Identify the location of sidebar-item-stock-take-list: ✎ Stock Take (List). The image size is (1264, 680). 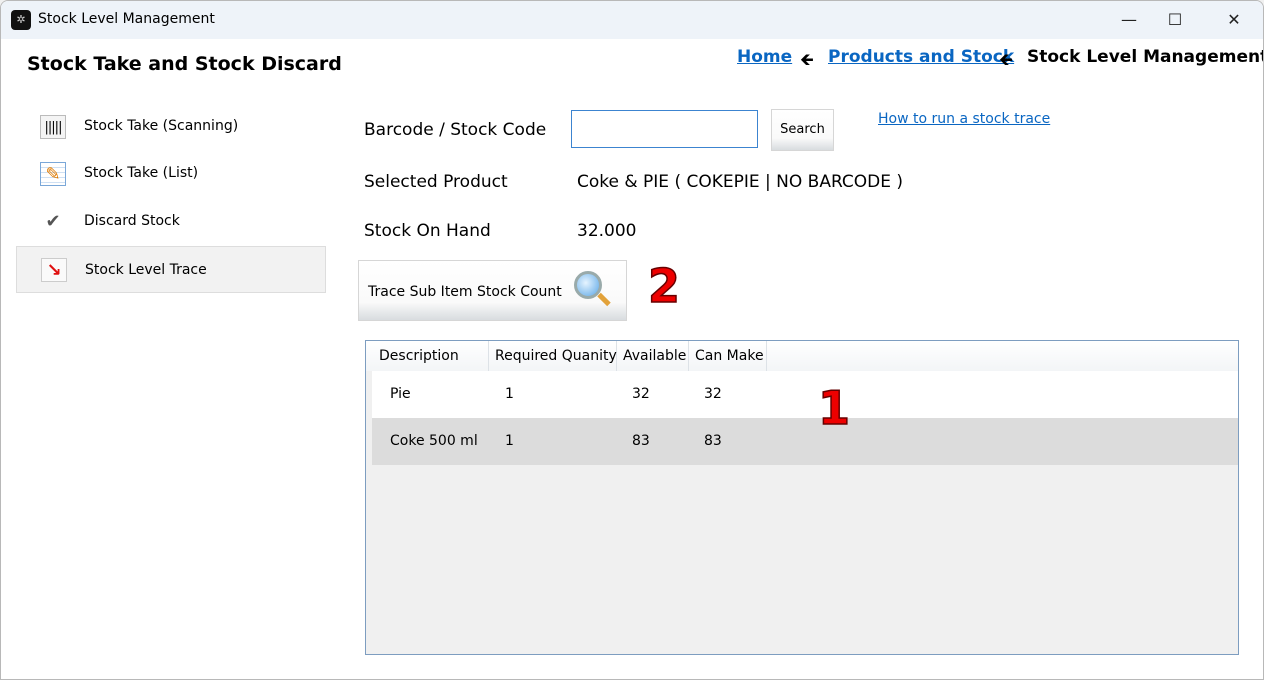
(171, 174).